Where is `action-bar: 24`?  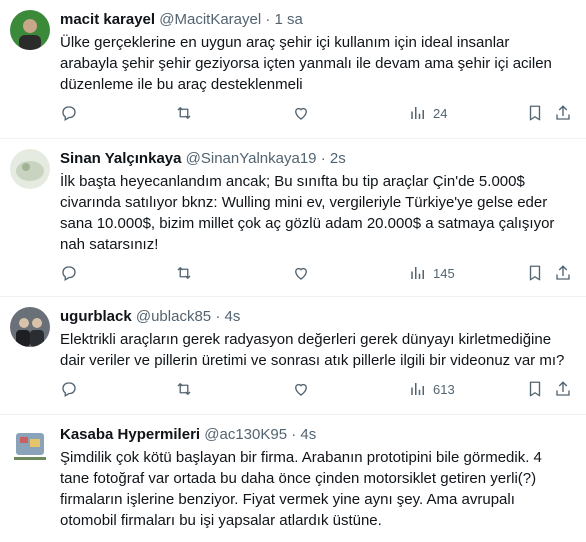 action-bar: 24 is located at coordinates (315, 114).